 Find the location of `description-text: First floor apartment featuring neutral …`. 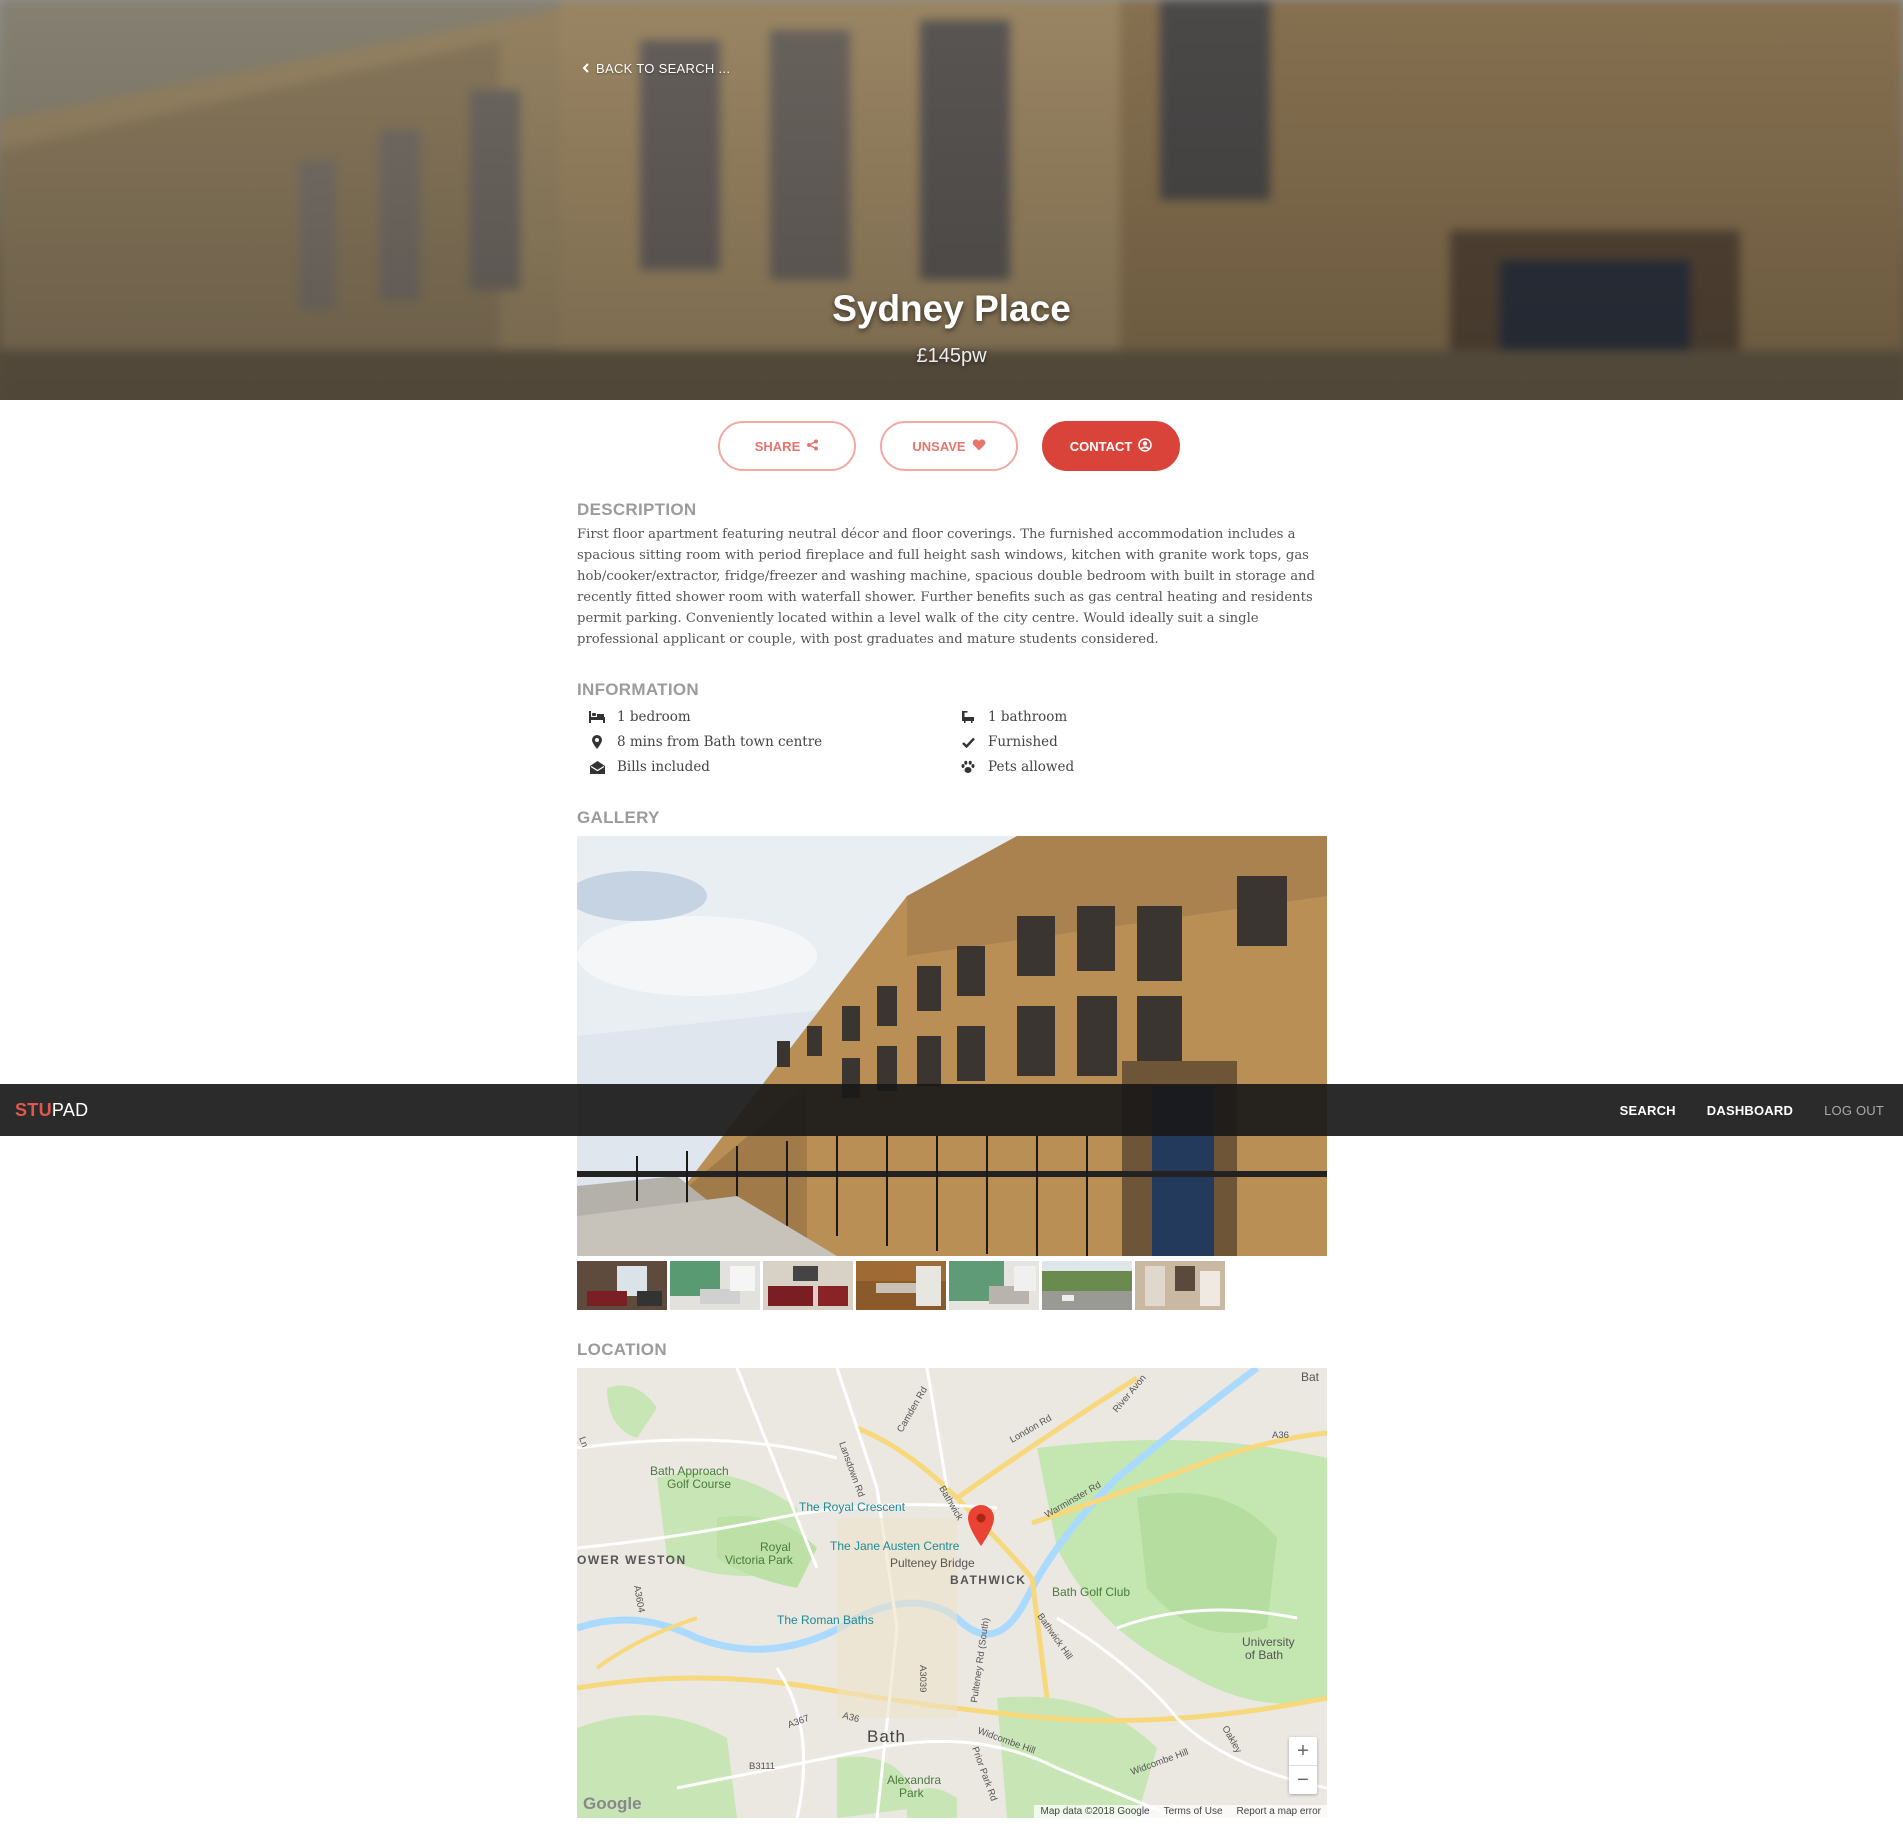

description-text: First floor apartment featuring neutral … is located at coordinates (946, 587).